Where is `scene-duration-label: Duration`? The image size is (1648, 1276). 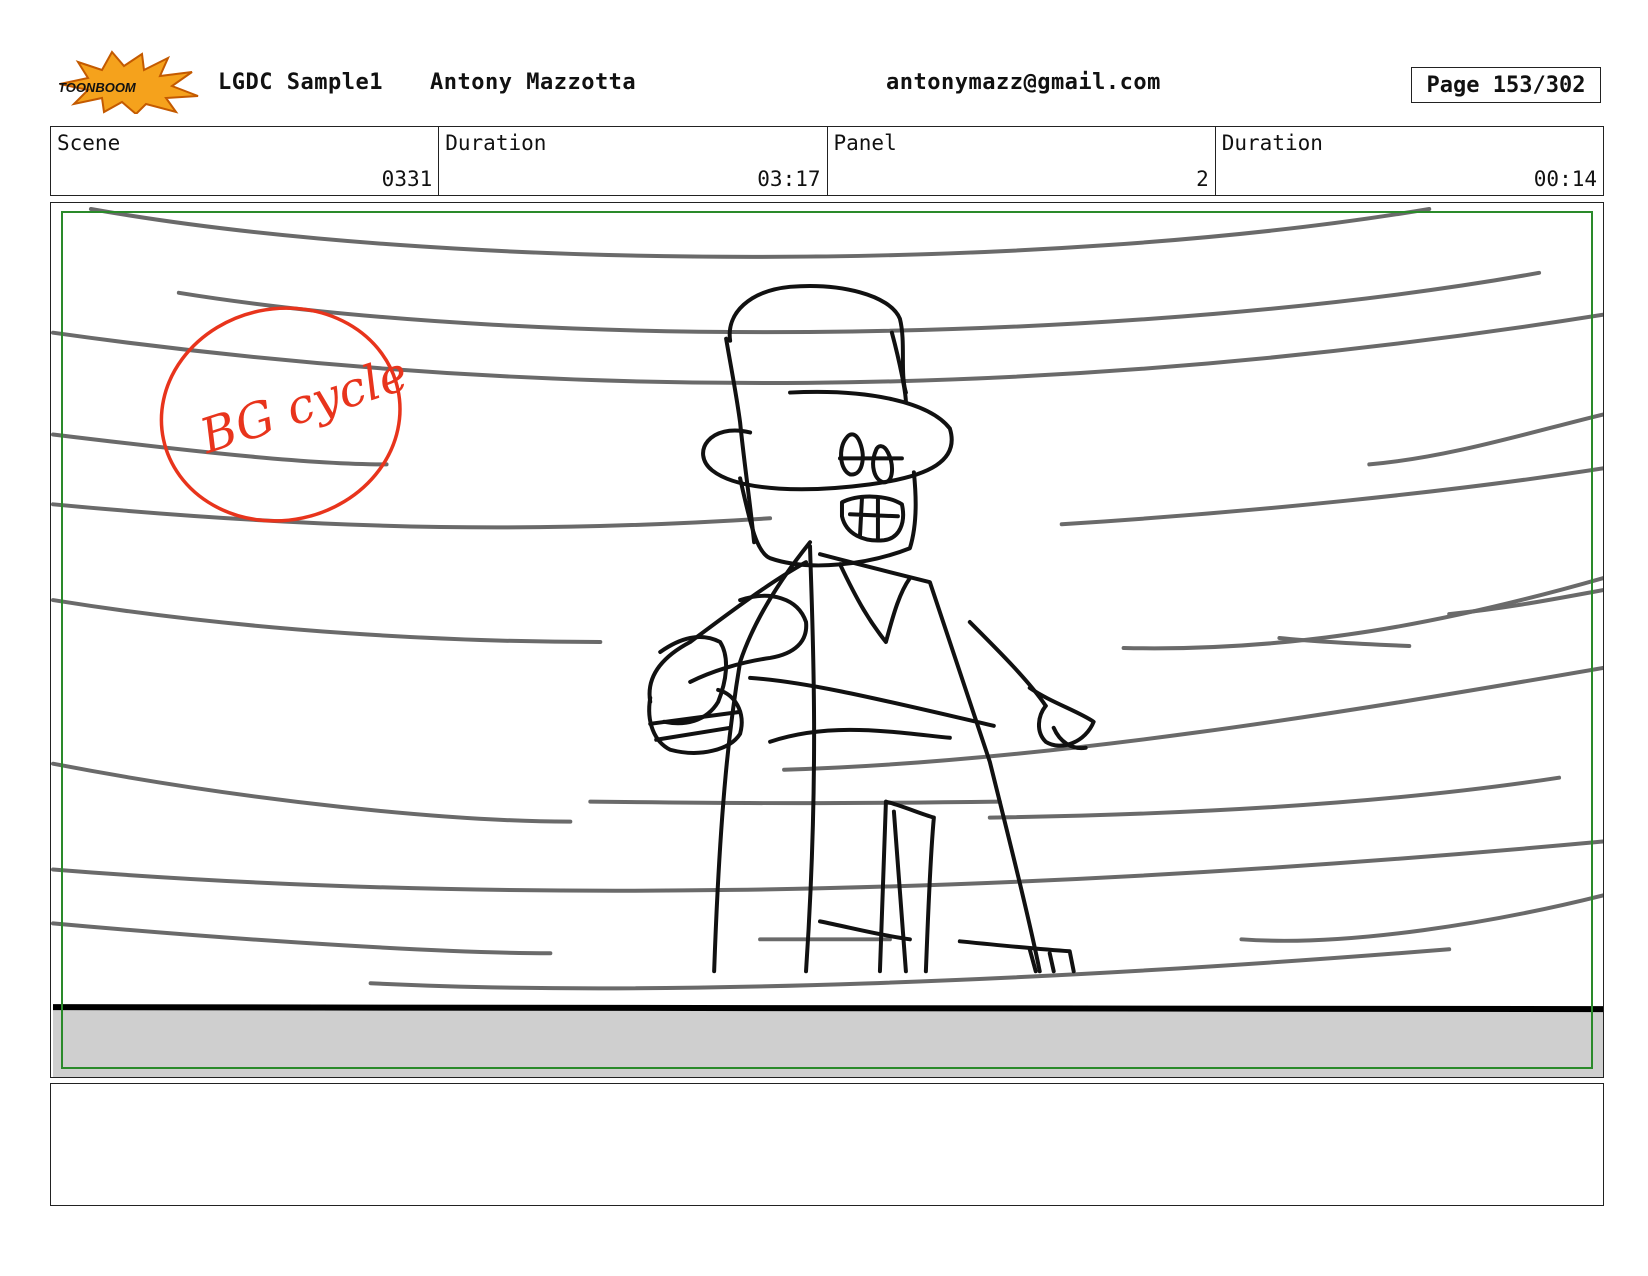 scene-duration-label: Duration is located at coordinates (496, 143).